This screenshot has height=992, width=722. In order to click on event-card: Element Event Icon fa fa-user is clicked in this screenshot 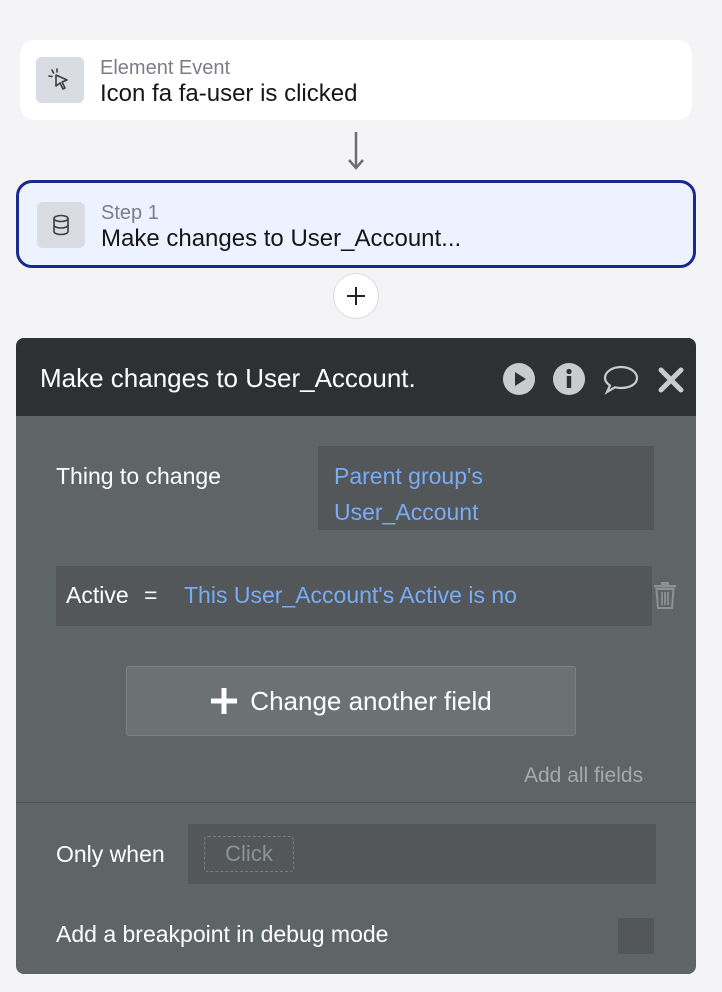, I will do `click(356, 80)`.